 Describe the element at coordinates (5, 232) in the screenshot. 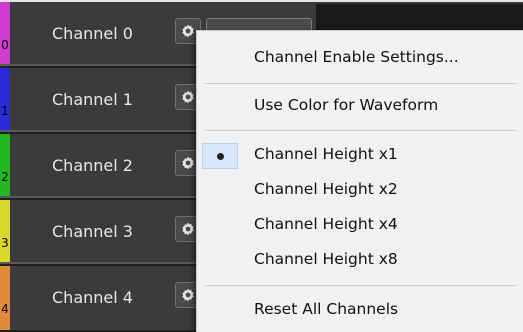

I see `channel-color-strip: 3` at that location.